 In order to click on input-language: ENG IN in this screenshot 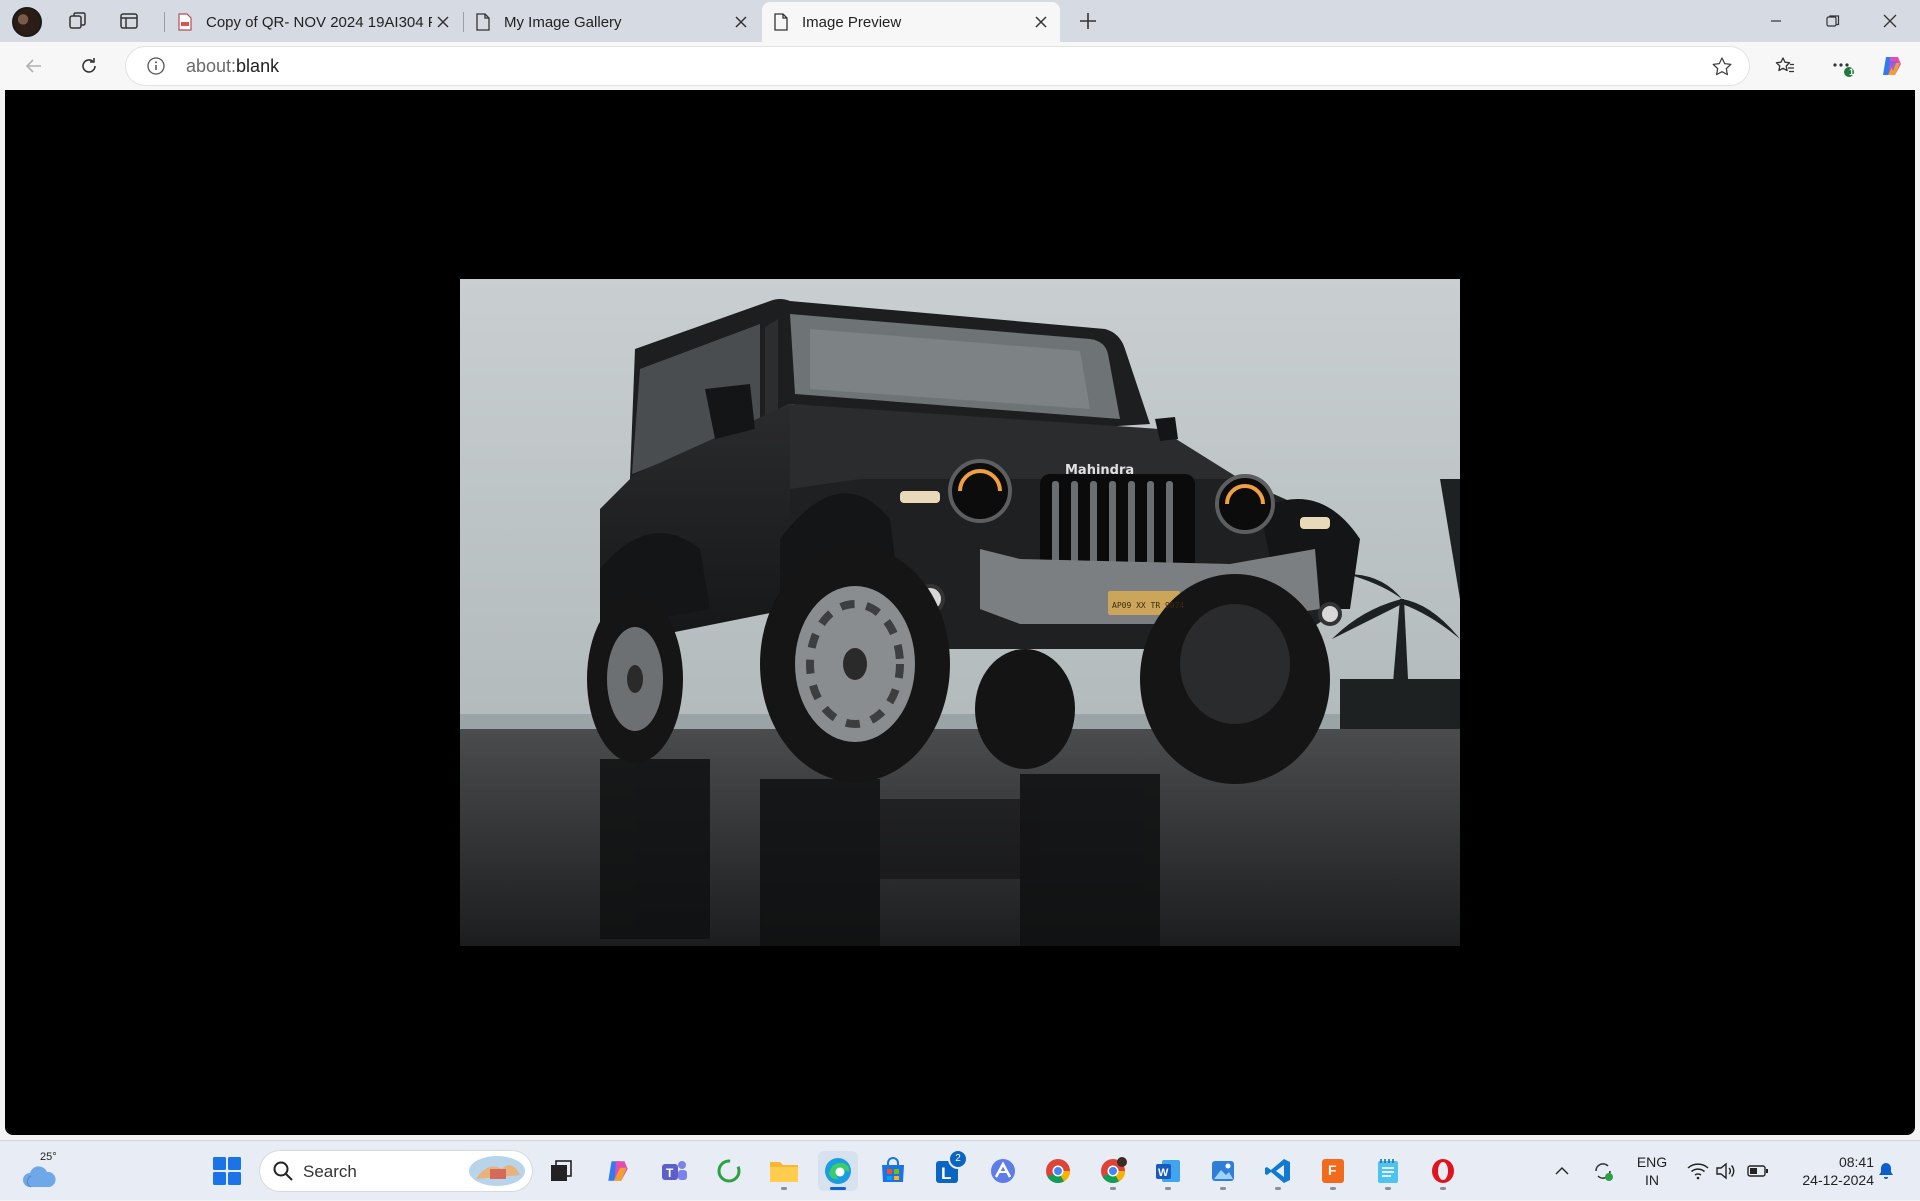, I will do `click(1652, 1171)`.